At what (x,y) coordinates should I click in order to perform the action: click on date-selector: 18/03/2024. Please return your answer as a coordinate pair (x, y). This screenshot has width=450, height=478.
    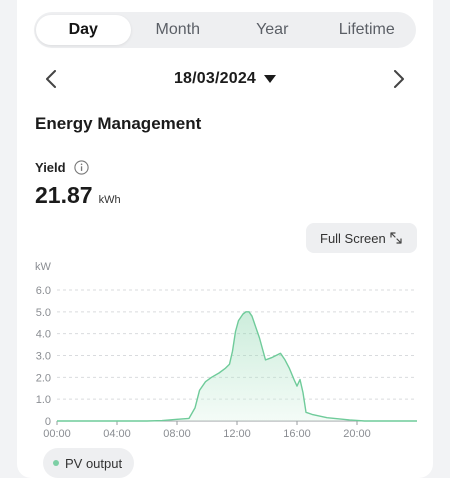
    Looking at the image, I should click on (225, 79).